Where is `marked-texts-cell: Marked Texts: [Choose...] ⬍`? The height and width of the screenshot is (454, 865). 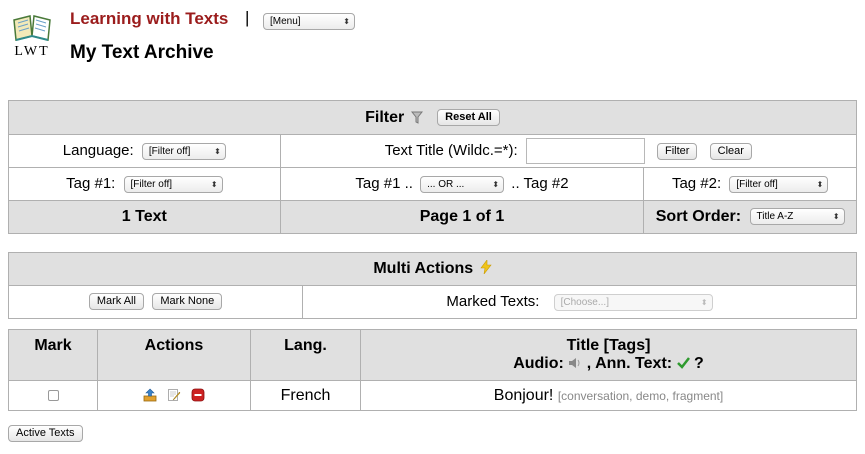 marked-texts-cell: Marked Texts: [Choose...] ⬍ is located at coordinates (579, 302).